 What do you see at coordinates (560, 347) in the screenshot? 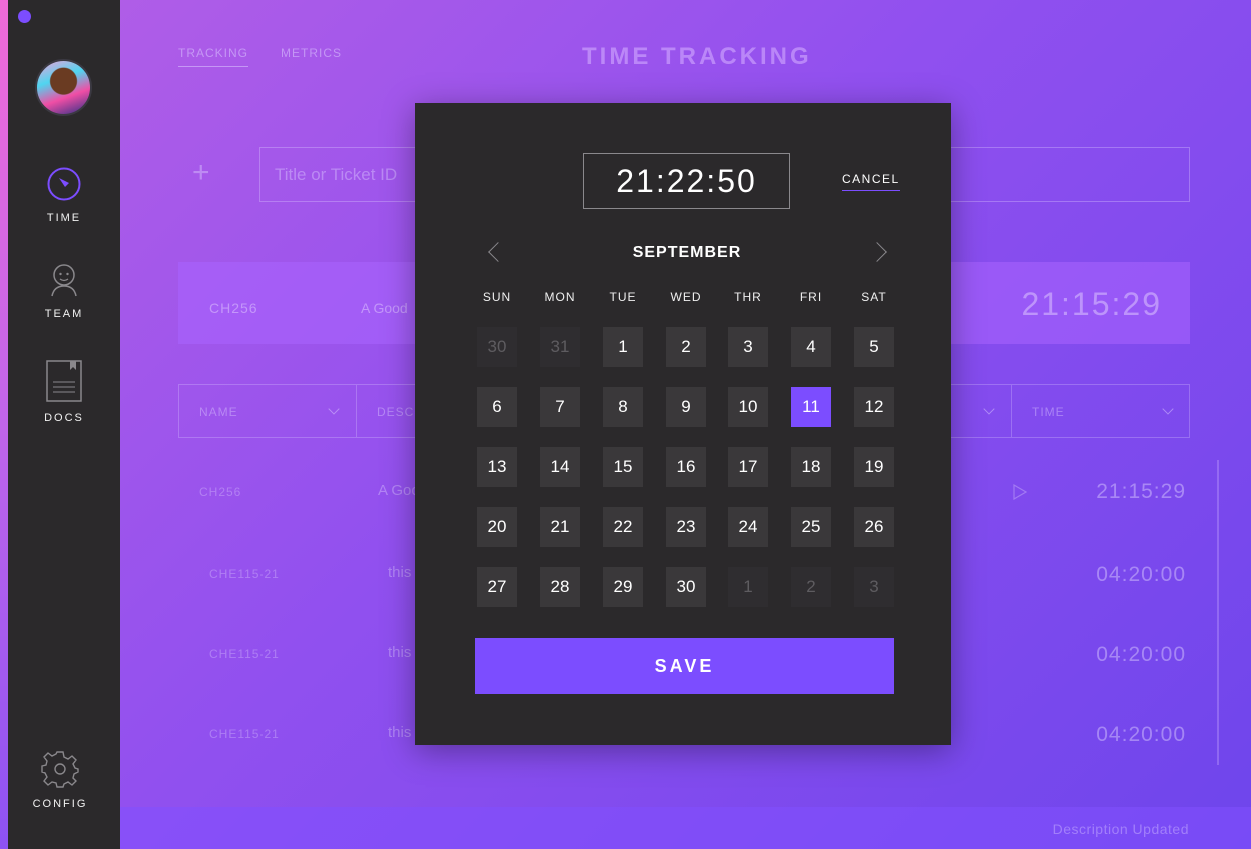
I see `calendar-day-outside-month: 31` at bounding box center [560, 347].